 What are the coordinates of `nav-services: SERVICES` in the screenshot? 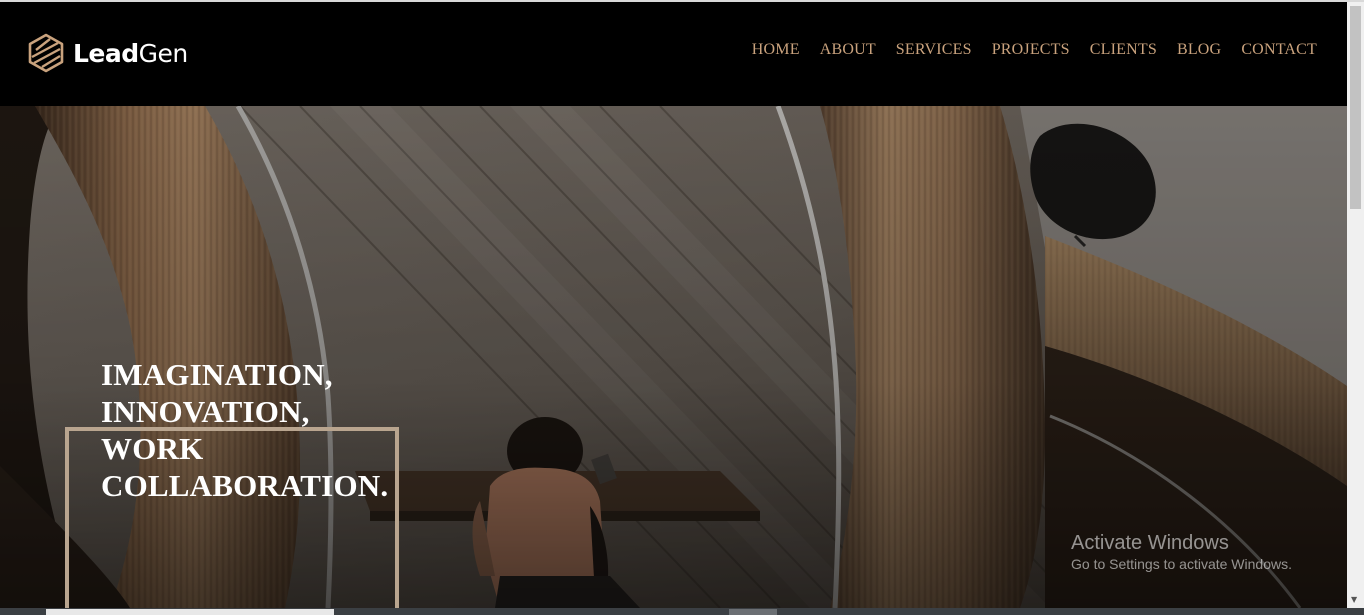 It's located at (934, 50).